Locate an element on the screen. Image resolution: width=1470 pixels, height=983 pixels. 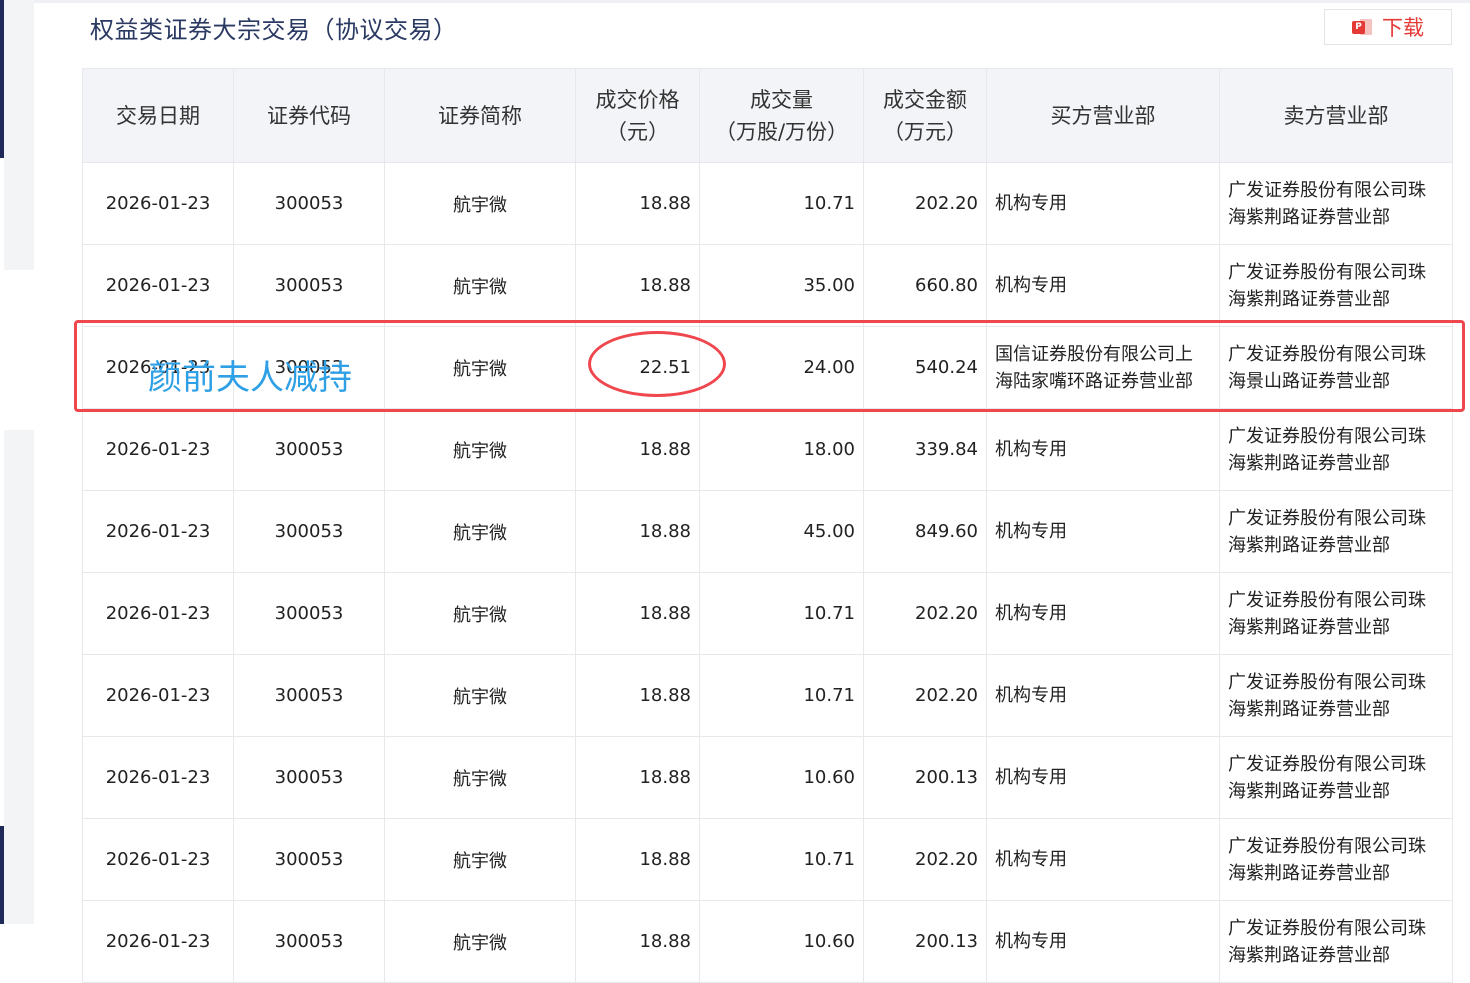
header-label: 证券简称 is located at coordinates (480, 115).